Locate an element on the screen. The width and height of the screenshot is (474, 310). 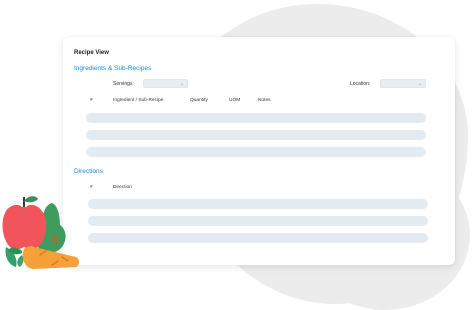
location-select: ⌄ is located at coordinates (403, 83).